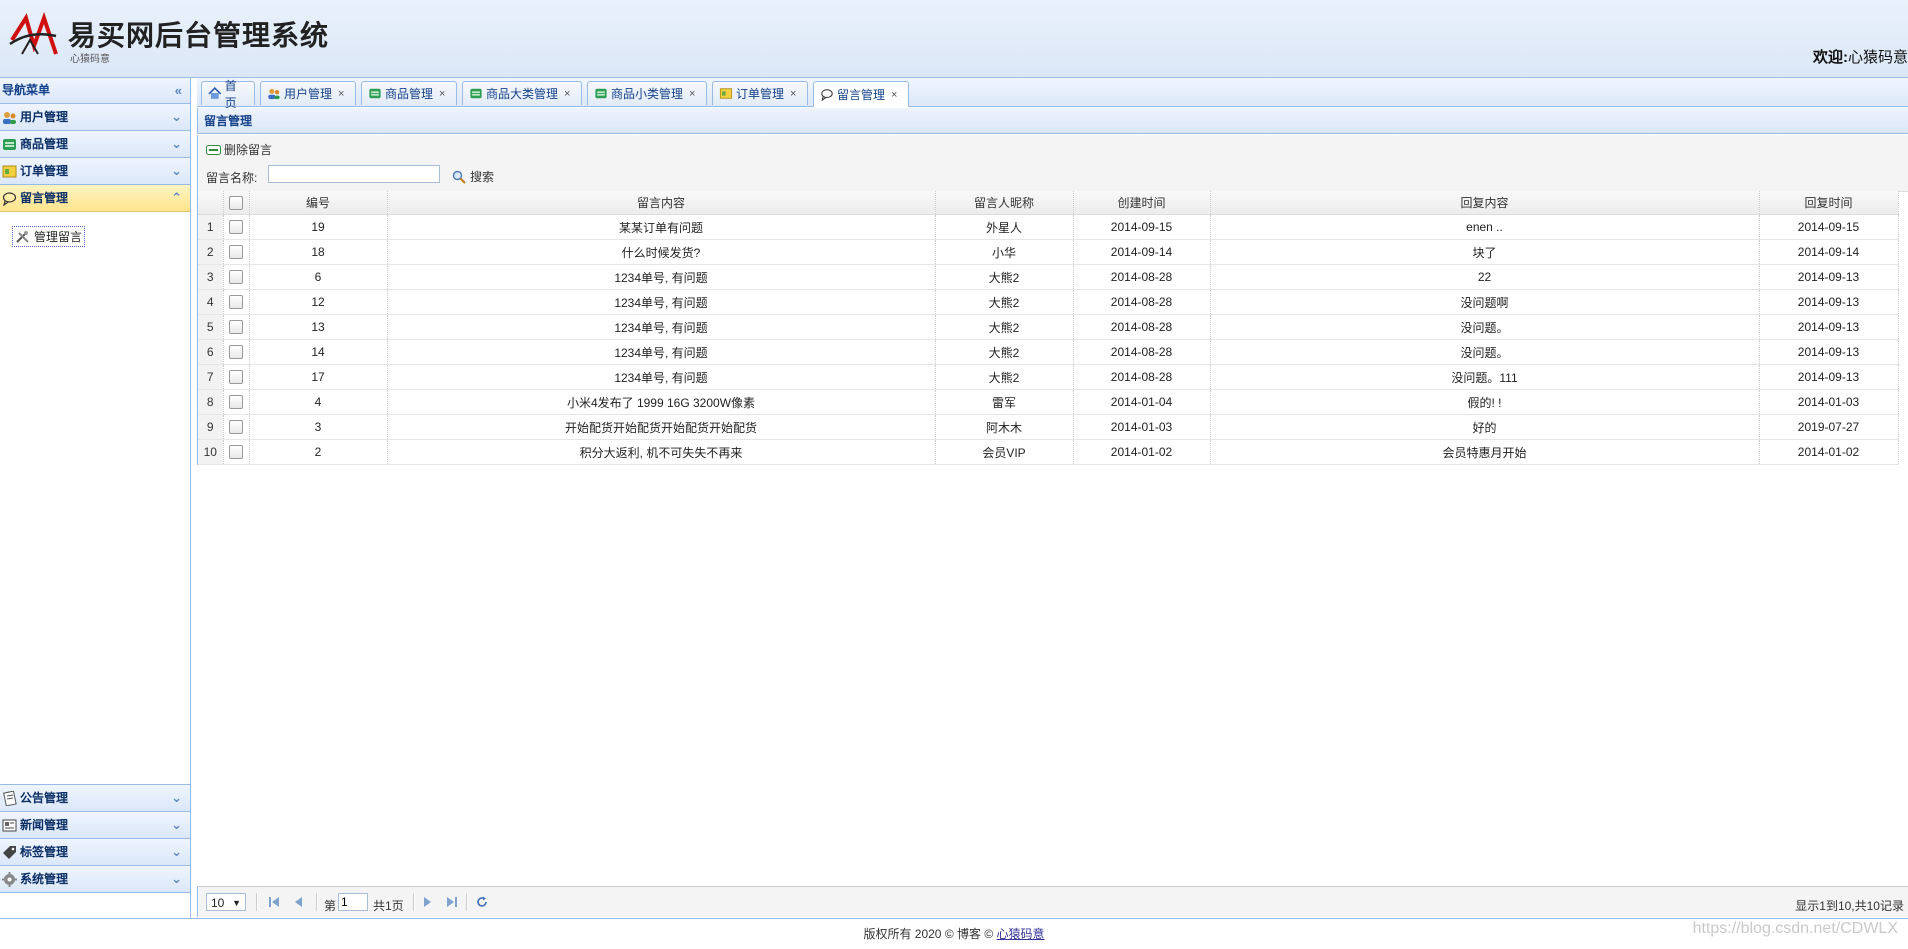 The width and height of the screenshot is (1908, 949). I want to click on reply-content-cell: 会员特惠月开始, so click(1485, 452).